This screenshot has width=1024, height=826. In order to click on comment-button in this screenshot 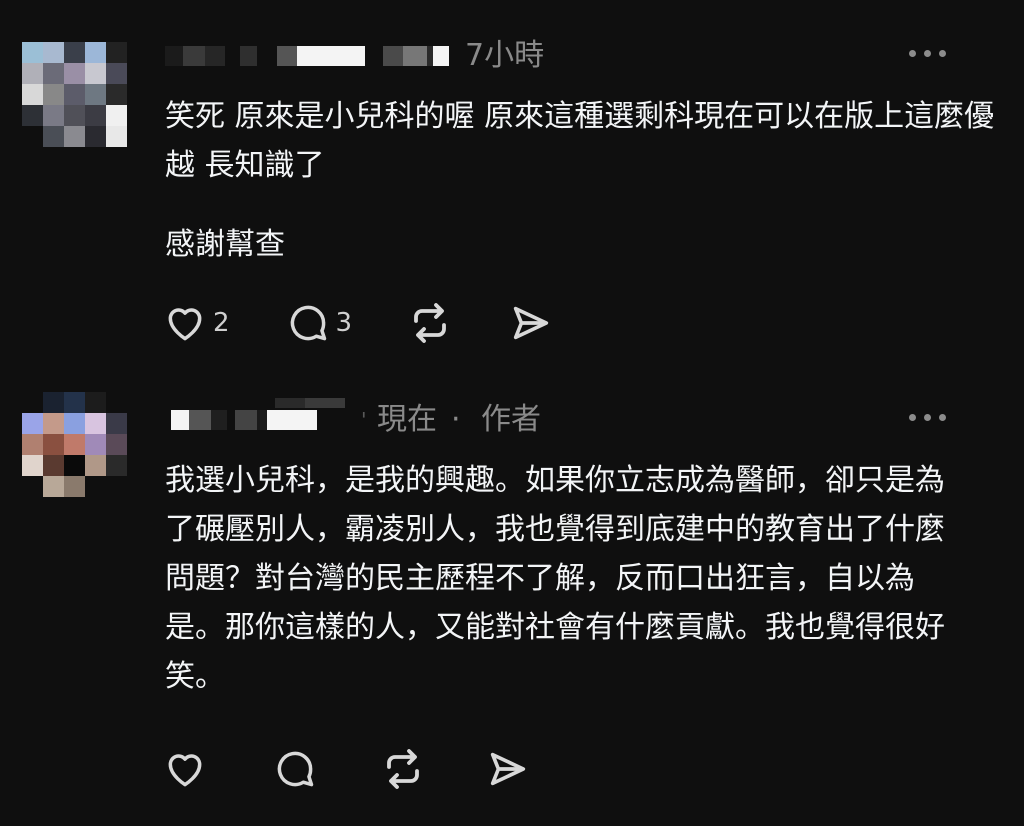, I will do `click(295, 769)`.